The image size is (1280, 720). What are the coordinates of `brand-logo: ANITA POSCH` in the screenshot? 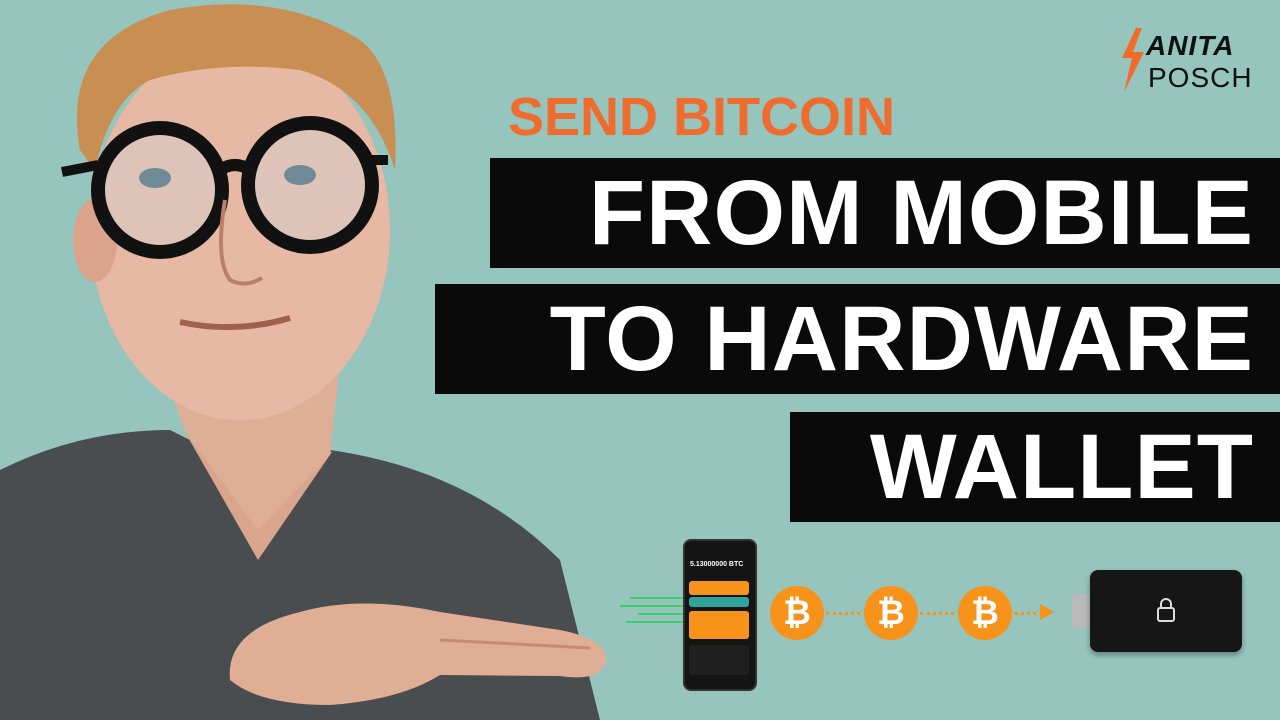 It's located at (1186, 63).